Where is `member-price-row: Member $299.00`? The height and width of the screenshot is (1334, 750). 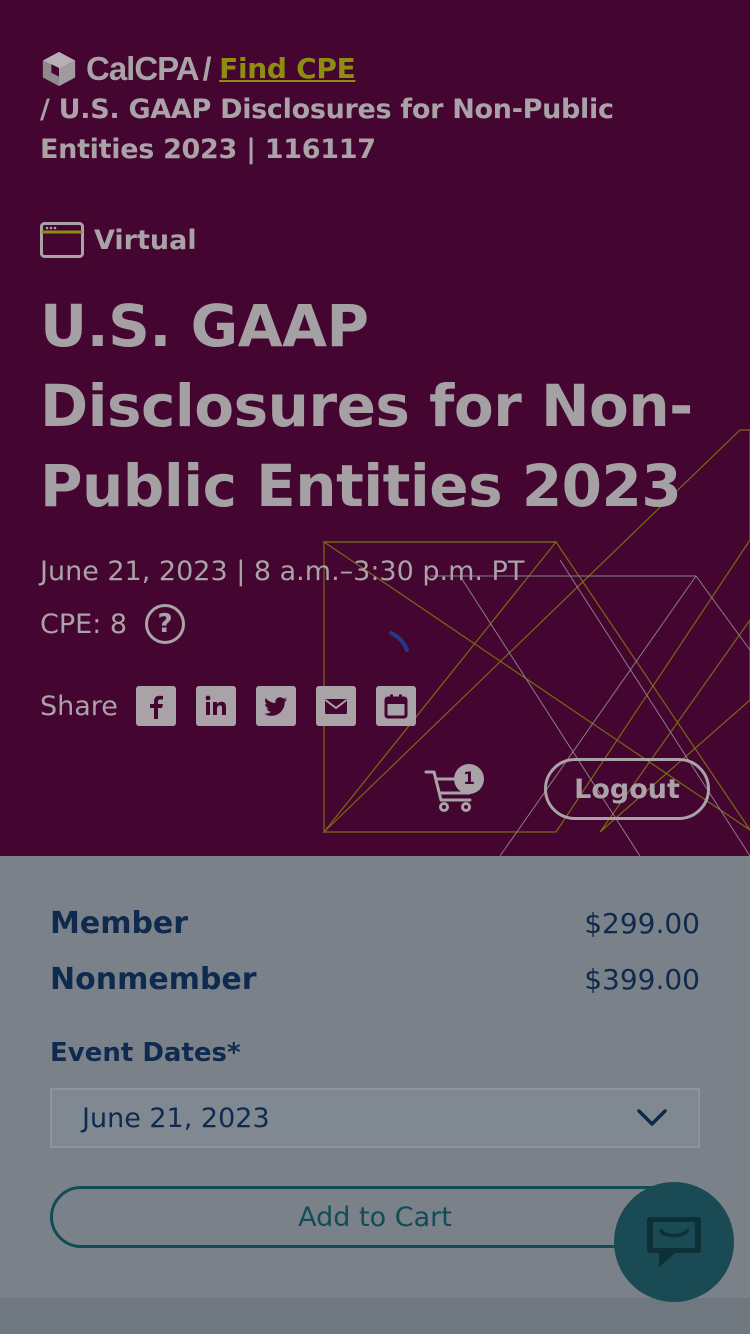
member-price-row: Member $299.00 is located at coordinates (375, 923).